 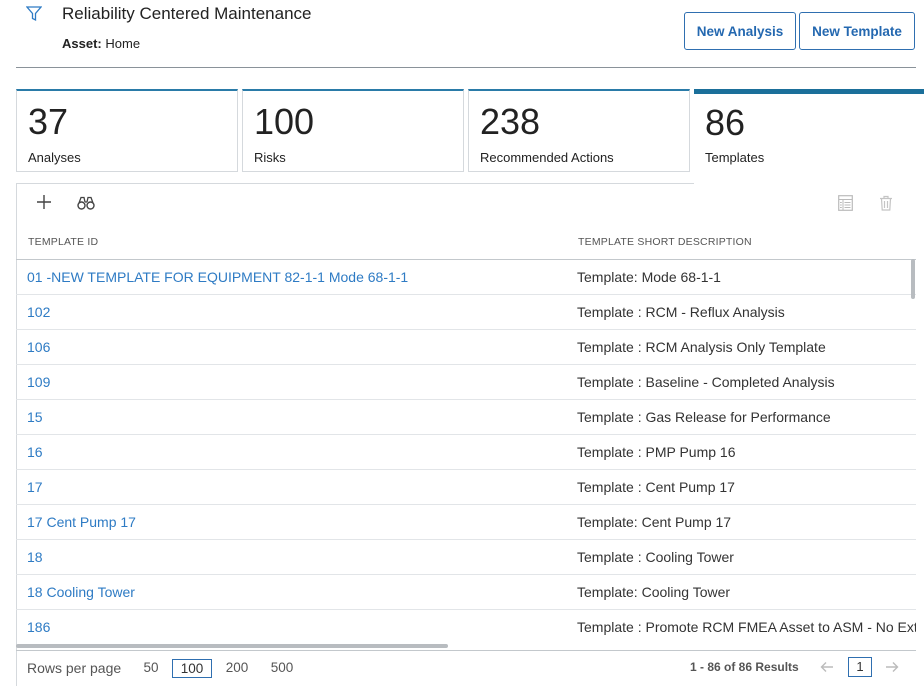 What do you see at coordinates (466, 650) in the screenshot?
I see `footer-divider` at bounding box center [466, 650].